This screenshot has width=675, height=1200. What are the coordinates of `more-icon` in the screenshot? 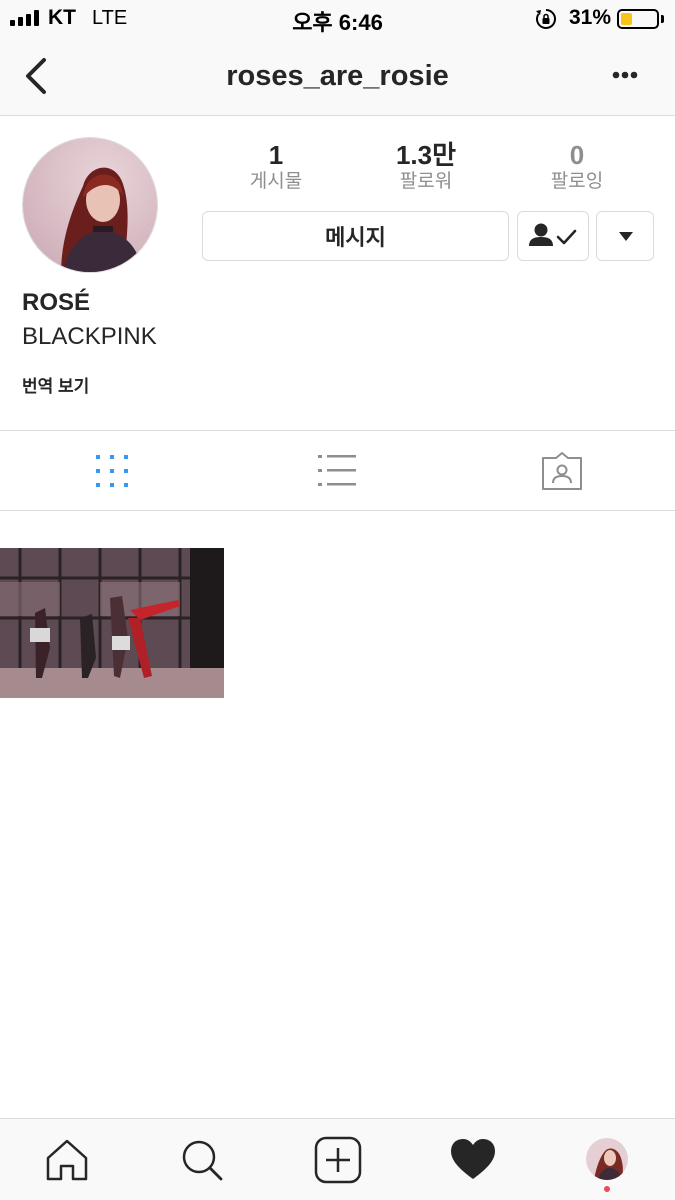 It's located at (625, 75).